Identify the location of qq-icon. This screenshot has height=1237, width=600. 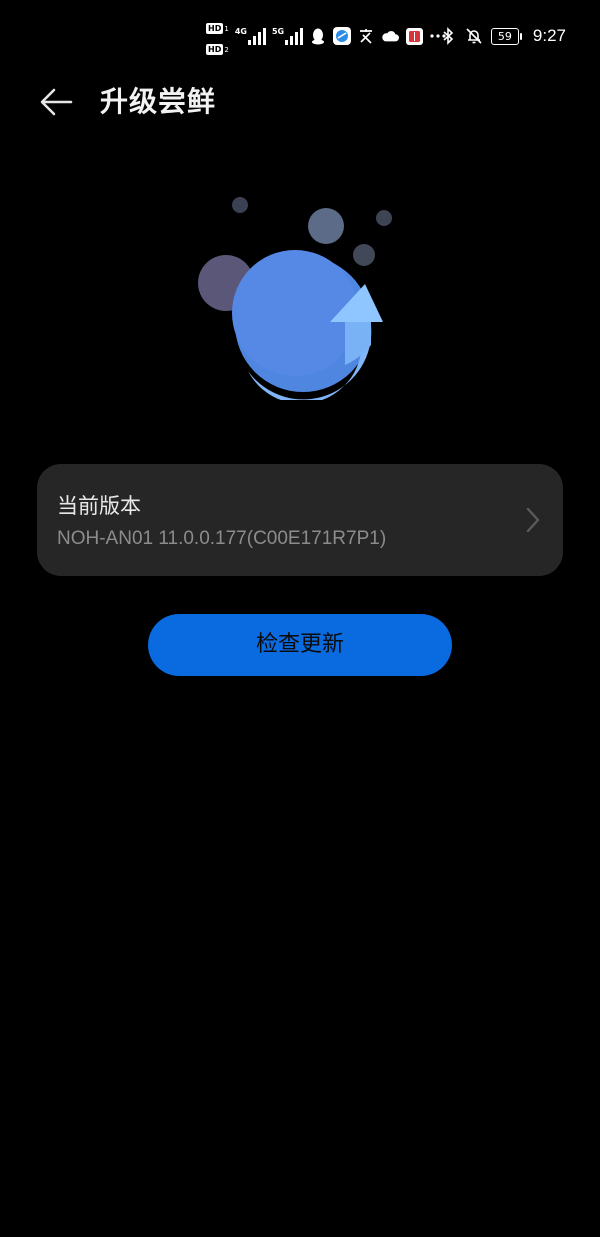
(318, 36).